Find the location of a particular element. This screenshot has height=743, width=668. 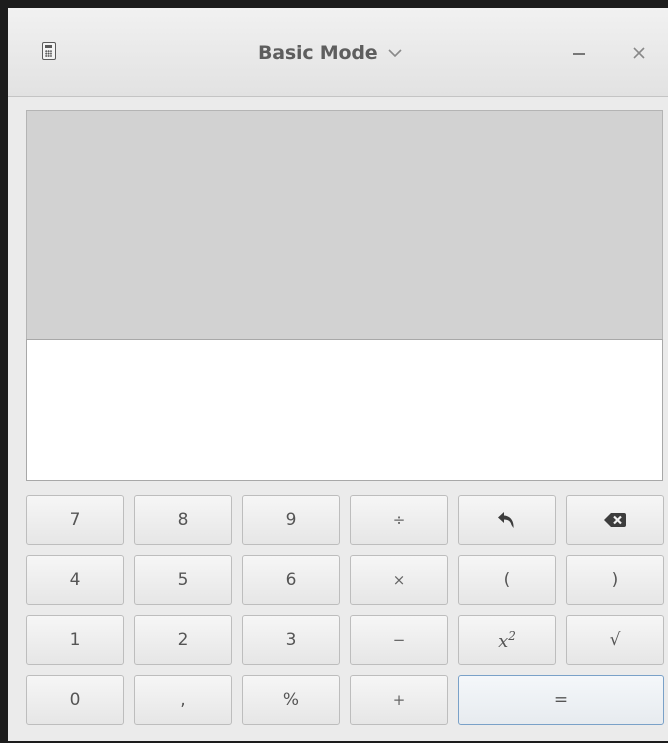

minimize-icon is located at coordinates (579, 53).